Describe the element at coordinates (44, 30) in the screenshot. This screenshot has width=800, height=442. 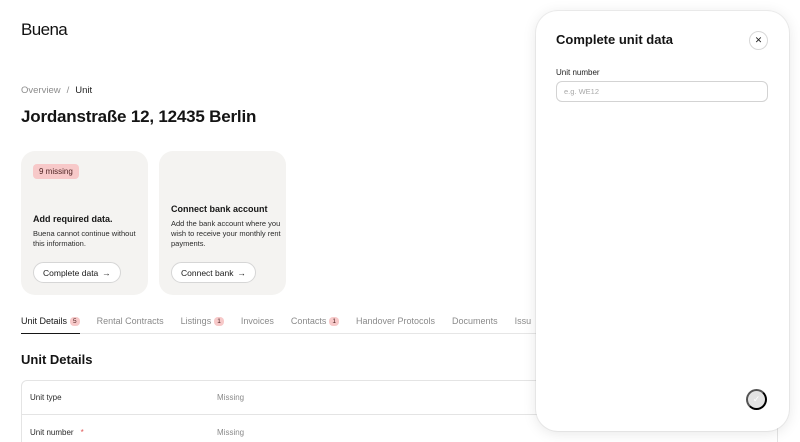
I see `app-logo: Buena` at that location.